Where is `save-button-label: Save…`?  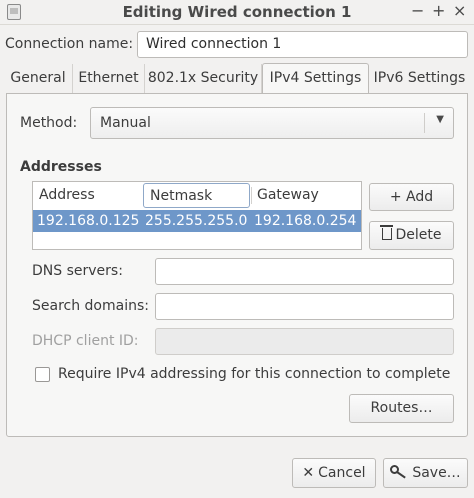 save-button-label: Save… is located at coordinates (436, 473).